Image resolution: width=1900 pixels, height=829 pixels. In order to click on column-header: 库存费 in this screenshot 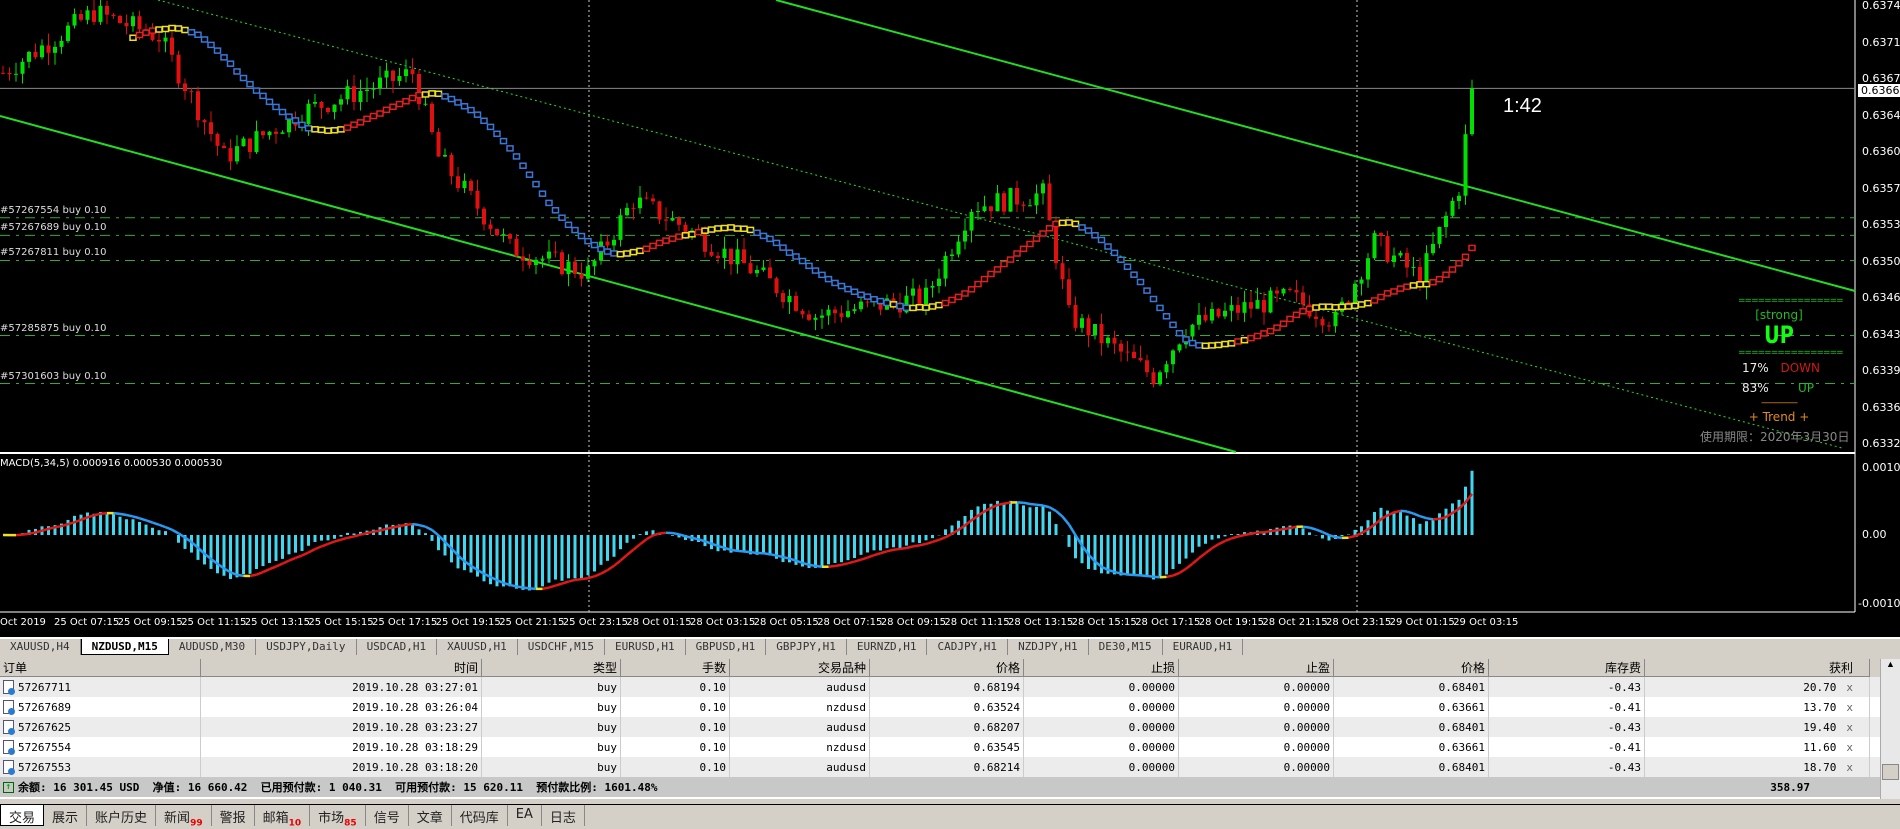, I will do `click(1567, 668)`.